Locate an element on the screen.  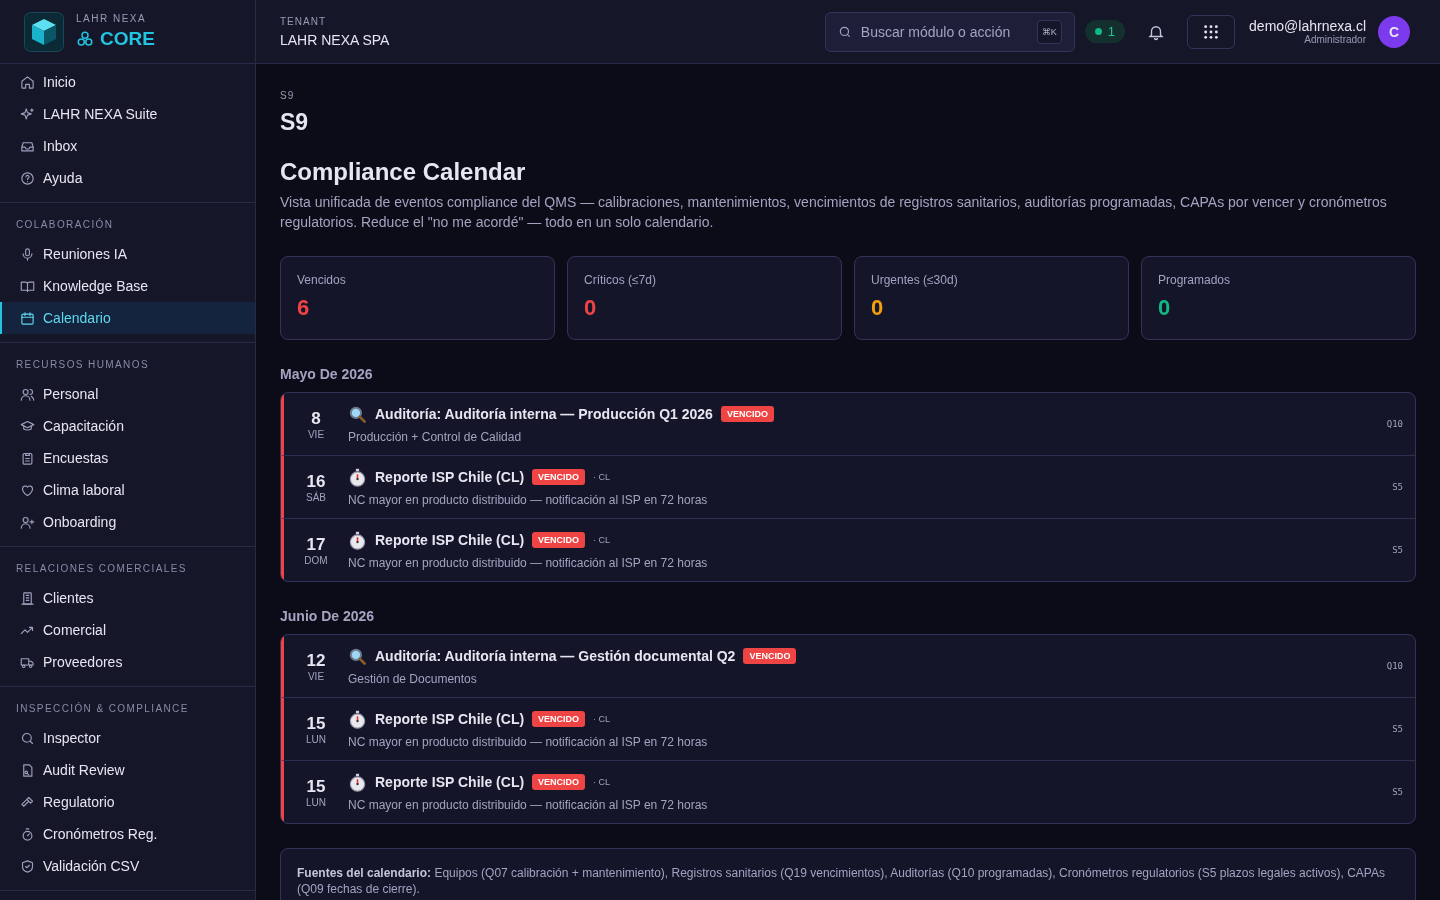
search-bar: Buscar módulo o acción ⌘K is located at coordinates (949, 31).